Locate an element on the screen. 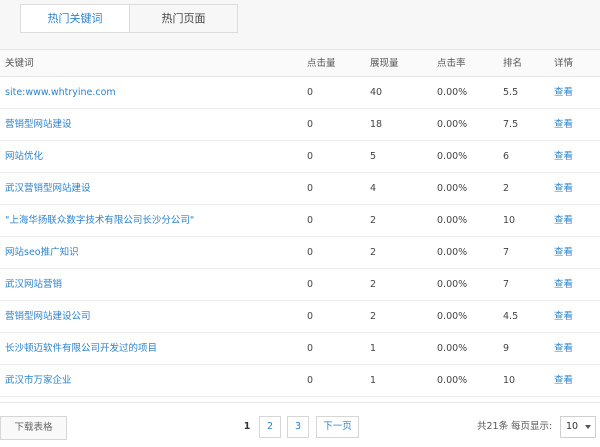  rank-value: 7.5 is located at coordinates (511, 124).